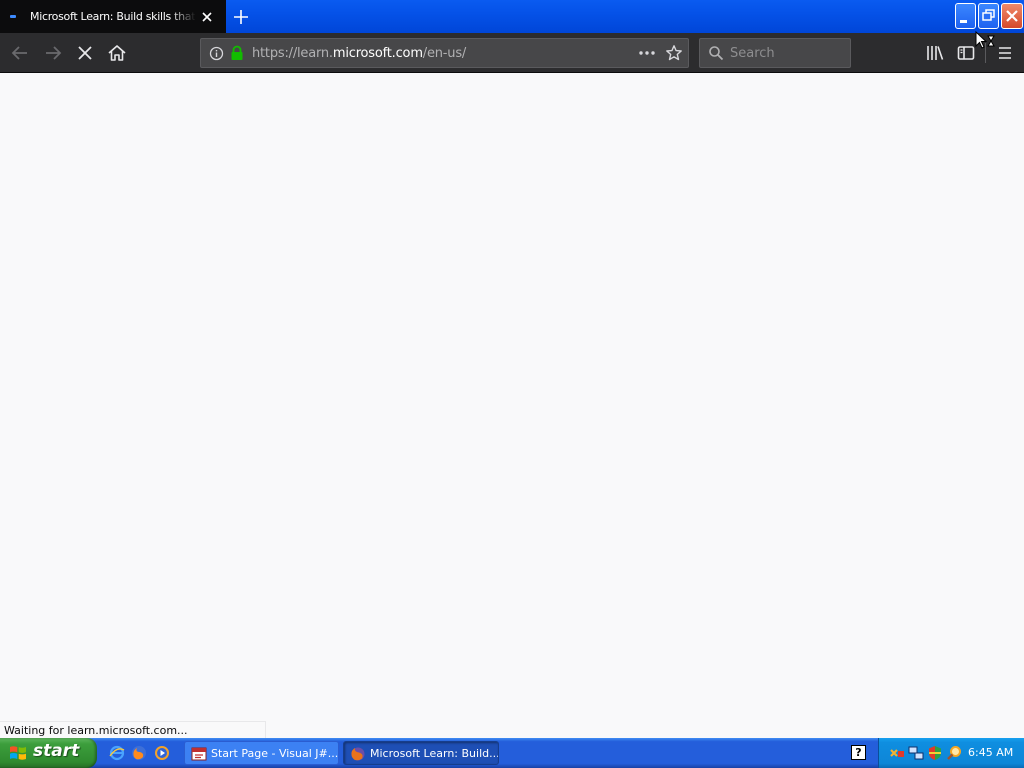 This screenshot has width=1024, height=768. Describe the element at coordinates (647, 53) in the screenshot. I see `page-actions-ellipsis-icon` at that location.